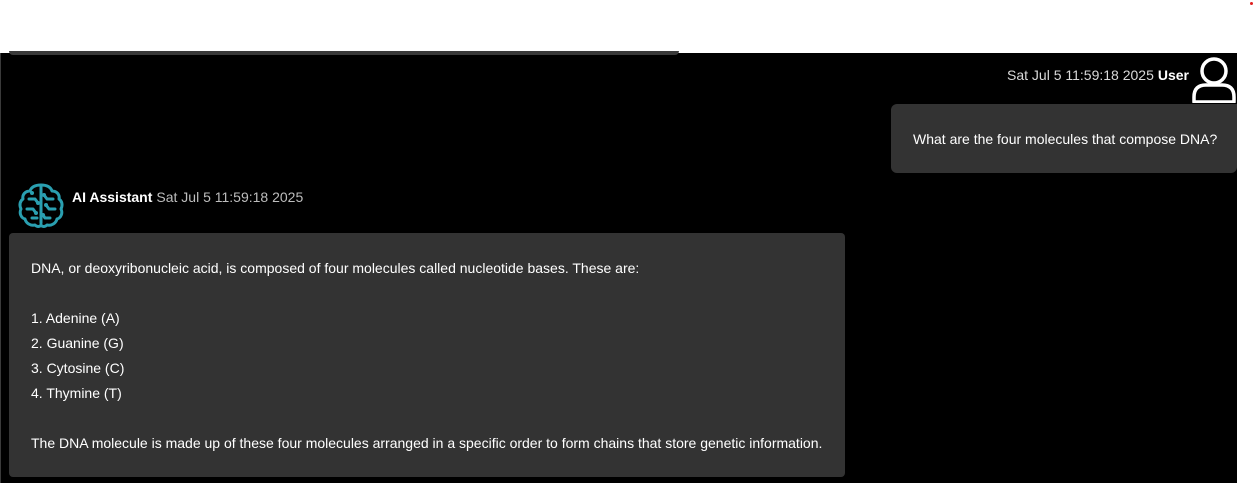 The height and width of the screenshot is (483, 1257). Describe the element at coordinates (112, 197) in the screenshot. I see `assistant-name: AI Assistant` at that location.